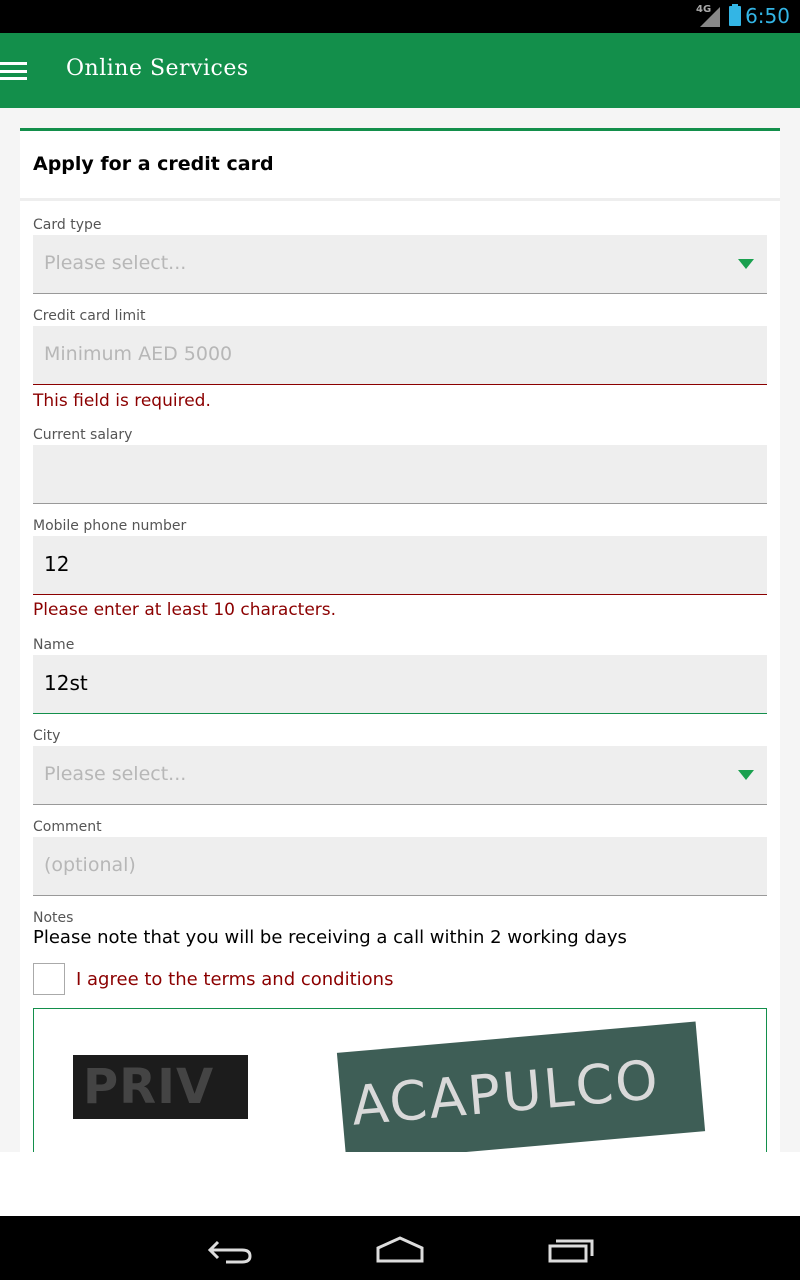 The width and height of the screenshot is (800, 1280). What do you see at coordinates (400, 166) in the screenshot?
I see `form-header: Apply for a credit card` at bounding box center [400, 166].